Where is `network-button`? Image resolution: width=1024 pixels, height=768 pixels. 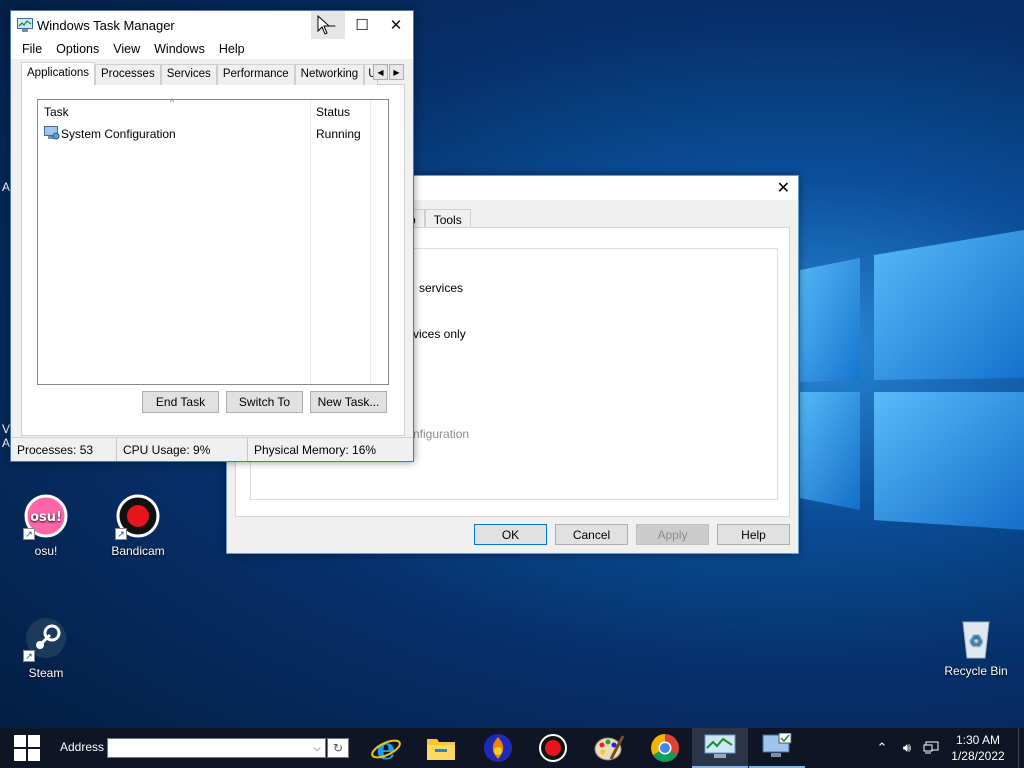
network-button is located at coordinates (931, 748).